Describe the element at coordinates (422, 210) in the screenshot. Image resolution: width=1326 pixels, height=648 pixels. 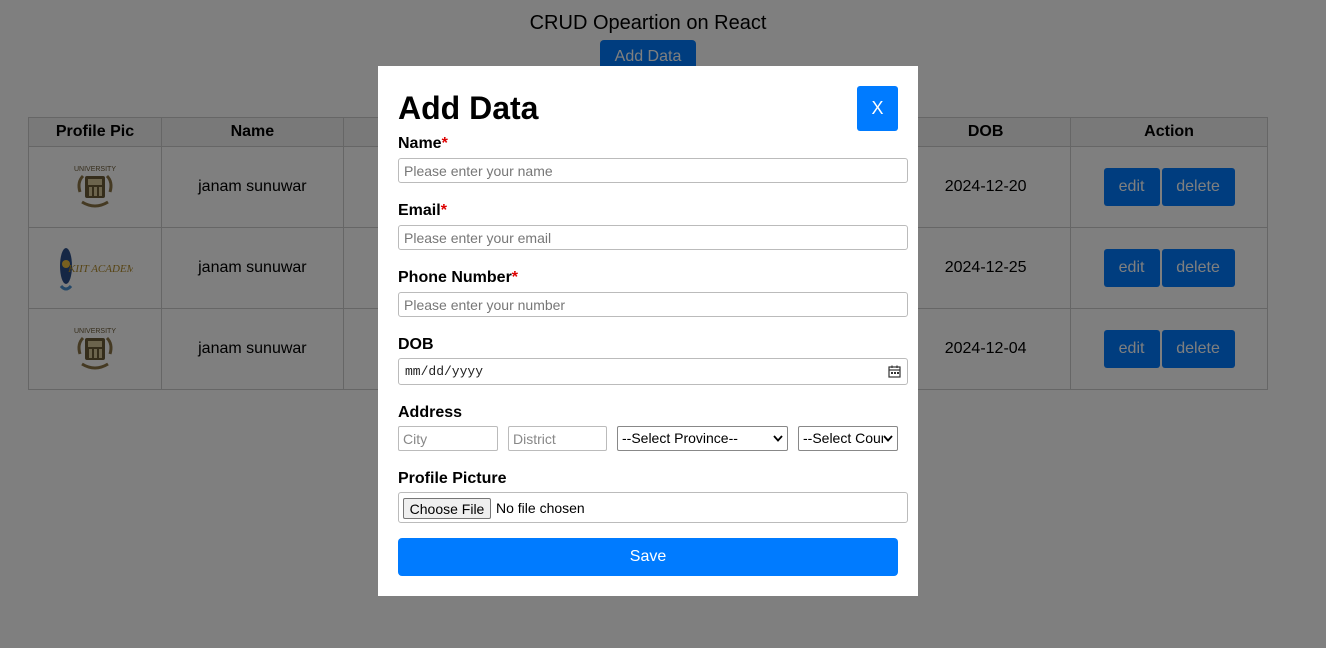
I see `email-label: Email*` at that location.